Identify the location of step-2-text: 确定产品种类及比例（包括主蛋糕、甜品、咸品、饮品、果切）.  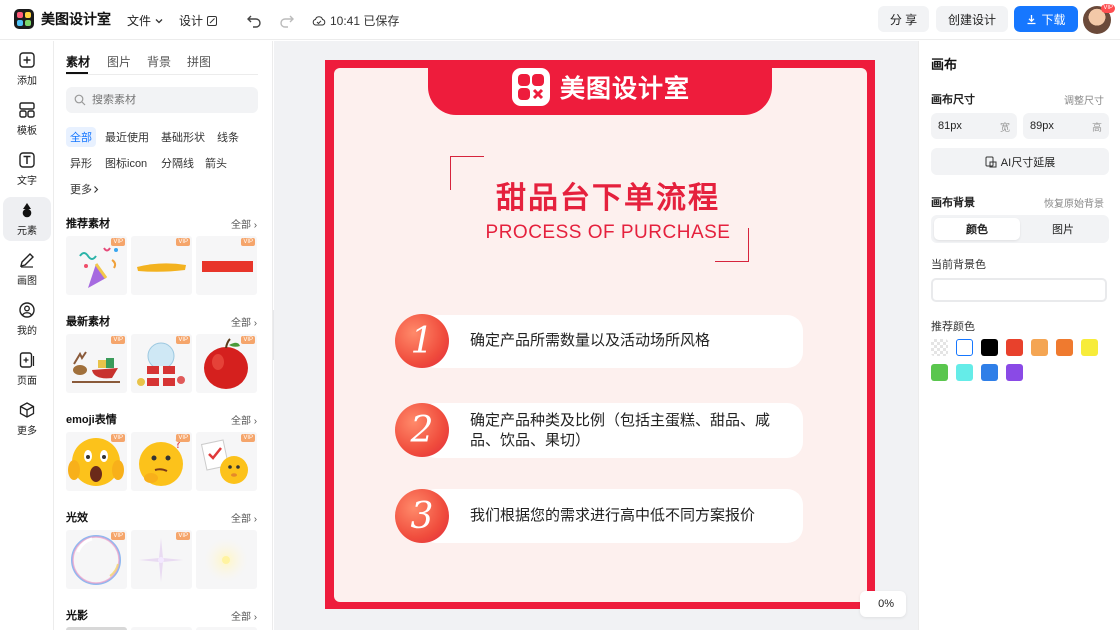
(630, 431).